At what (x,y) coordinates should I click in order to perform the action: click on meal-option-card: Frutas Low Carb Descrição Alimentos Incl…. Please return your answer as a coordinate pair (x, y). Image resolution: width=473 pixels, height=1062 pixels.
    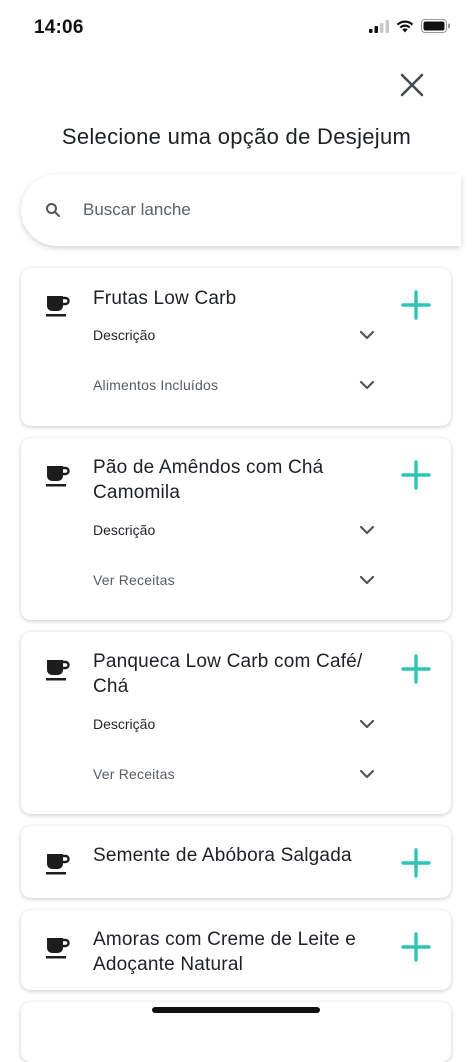
    Looking at the image, I should click on (236, 347).